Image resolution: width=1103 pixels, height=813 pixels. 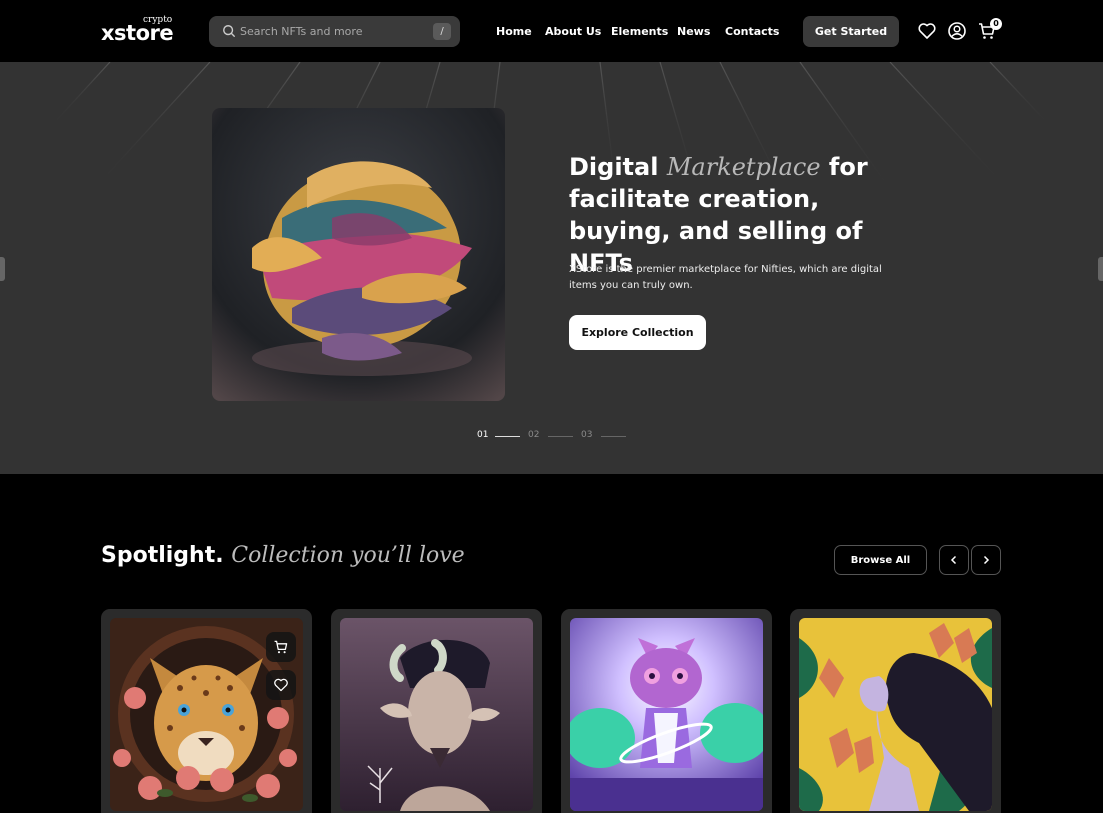 What do you see at coordinates (158, 20) in the screenshot?
I see `logo-superscript: crypto` at bounding box center [158, 20].